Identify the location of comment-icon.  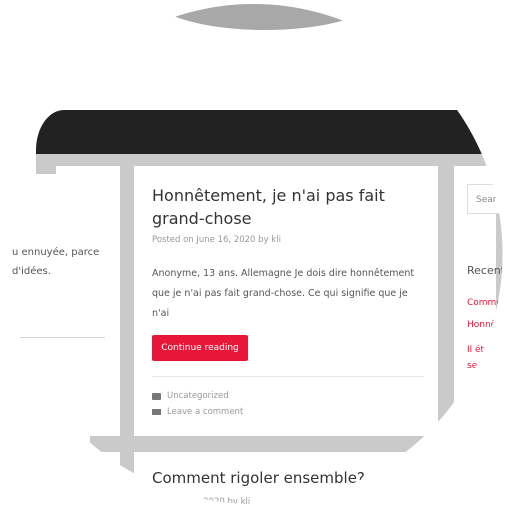
(156, 412).